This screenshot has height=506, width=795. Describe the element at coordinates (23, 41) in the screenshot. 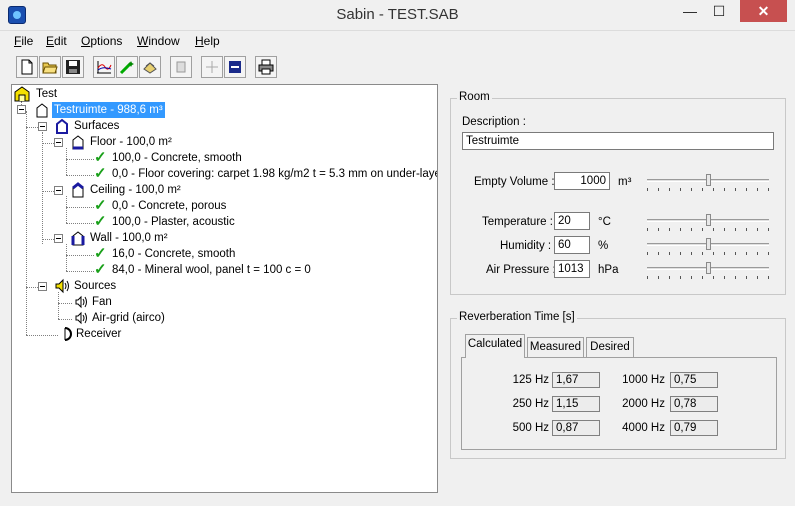

I see `menu-file: File` at that location.